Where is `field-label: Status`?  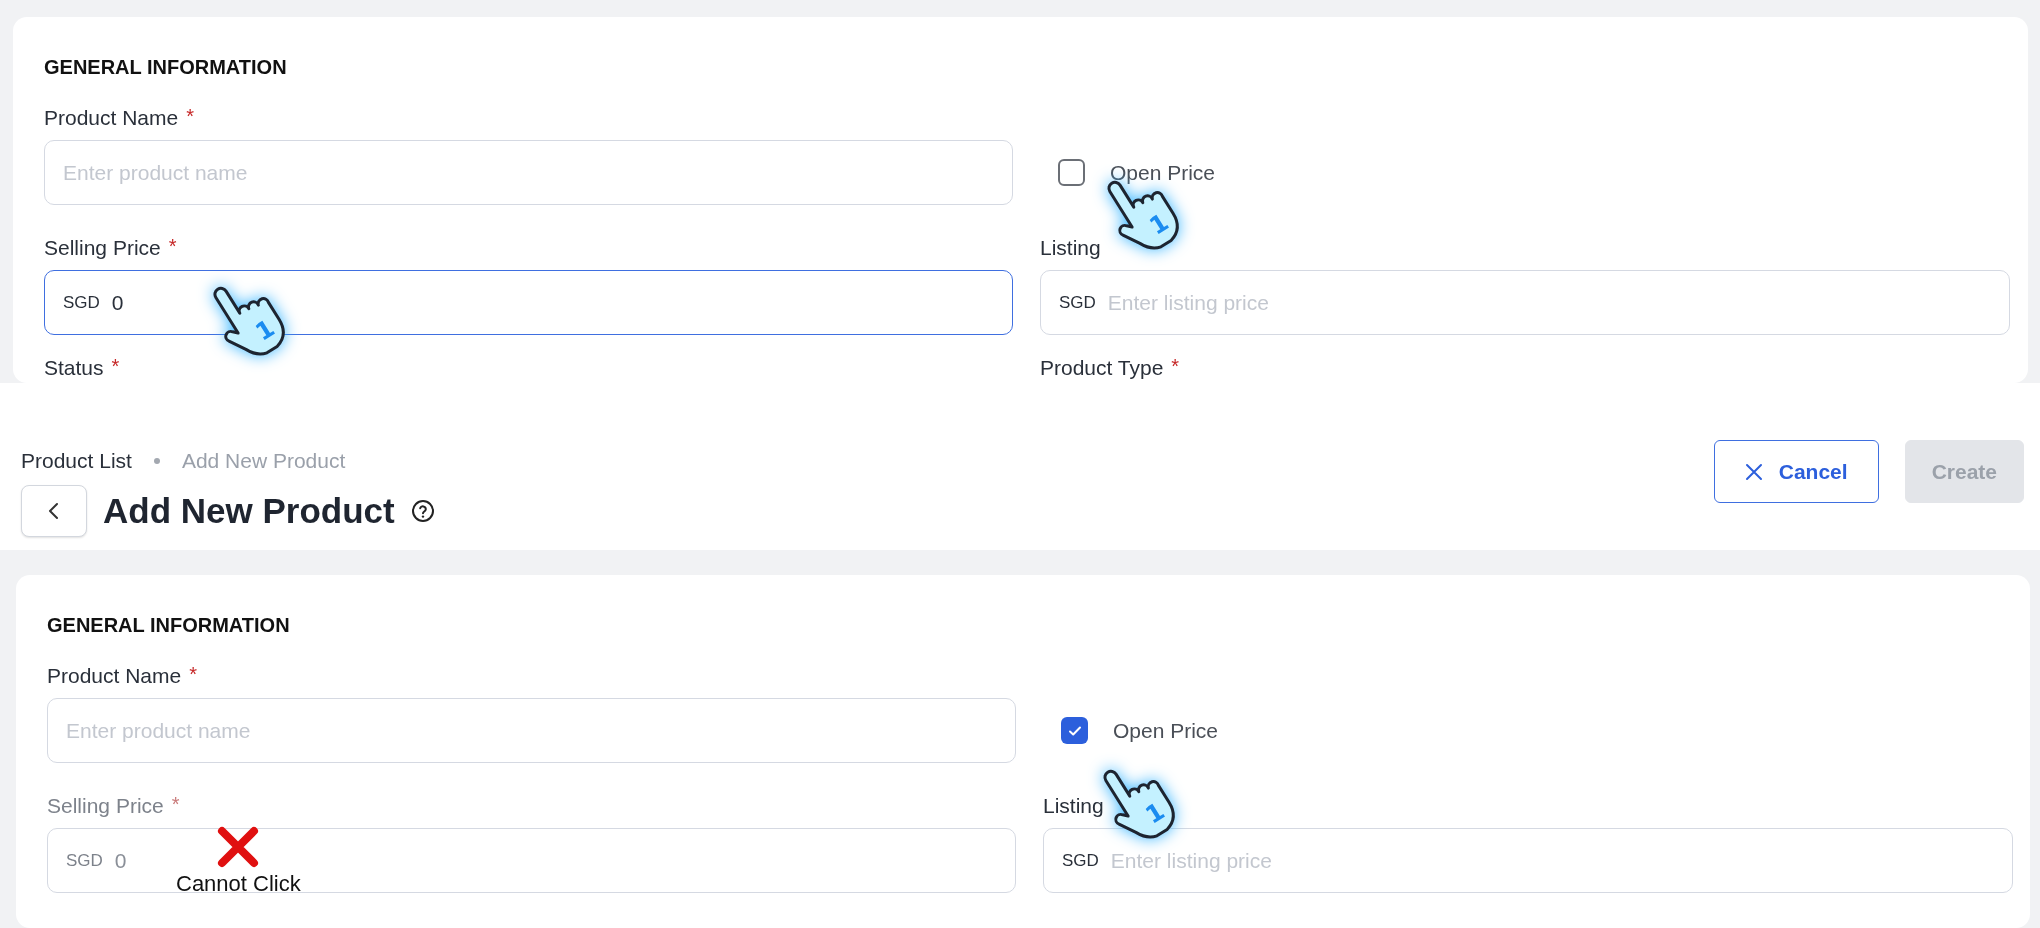
field-label: Status is located at coordinates (74, 368).